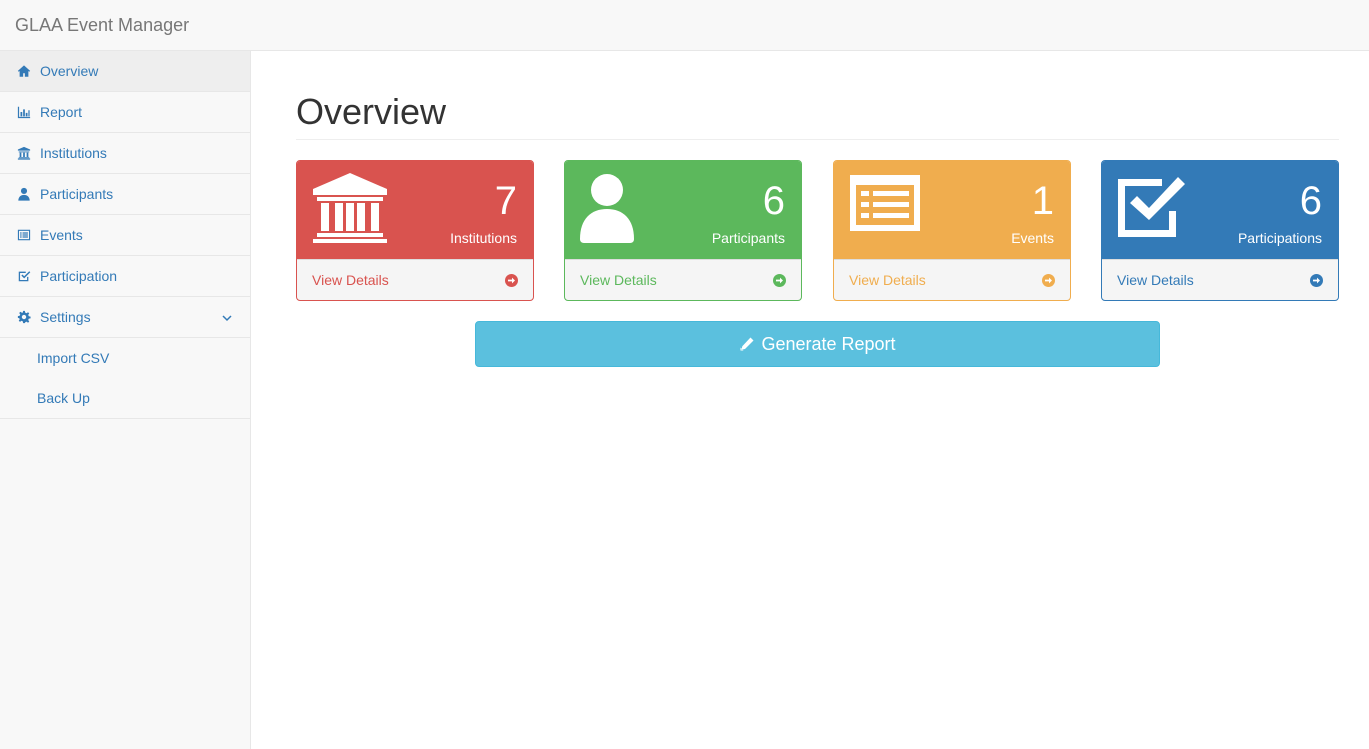 The width and height of the screenshot is (1369, 749). Describe the element at coordinates (952, 279) in the screenshot. I see `events-view-details-link: View Details` at that location.